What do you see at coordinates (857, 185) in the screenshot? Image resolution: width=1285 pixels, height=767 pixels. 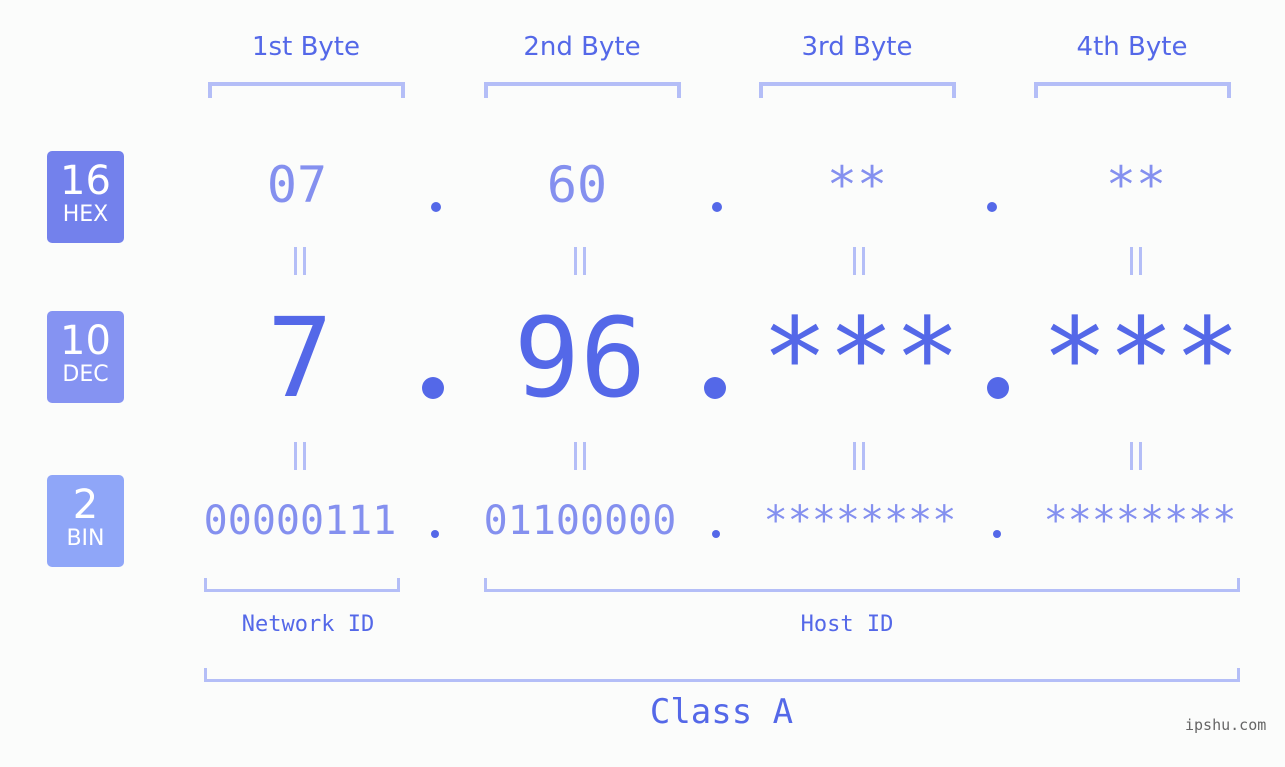 I see `hex-byte-3: **` at bounding box center [857, 185].